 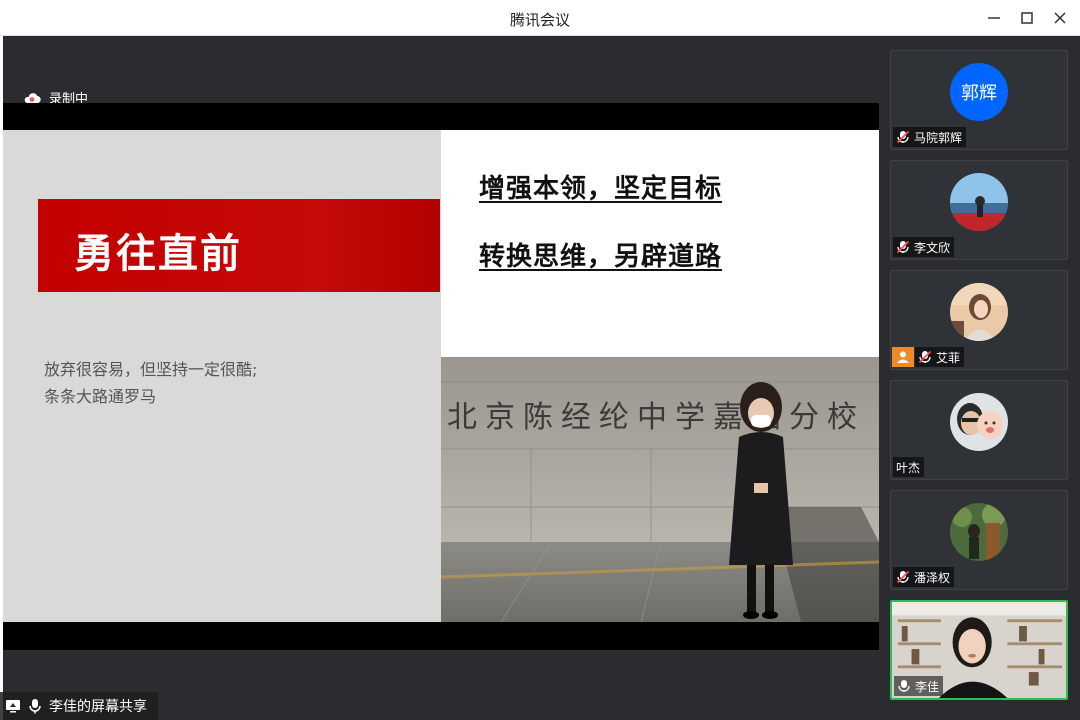 What do you see at coordinates (932, 247) in the screenshot?
I see `participant-name: 李文欣` at bounding box center [932, 247].